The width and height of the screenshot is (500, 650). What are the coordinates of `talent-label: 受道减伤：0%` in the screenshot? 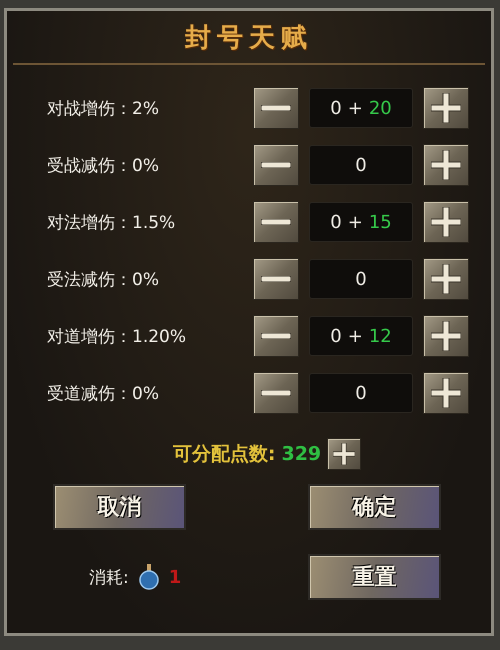 It's located at (103, 393).